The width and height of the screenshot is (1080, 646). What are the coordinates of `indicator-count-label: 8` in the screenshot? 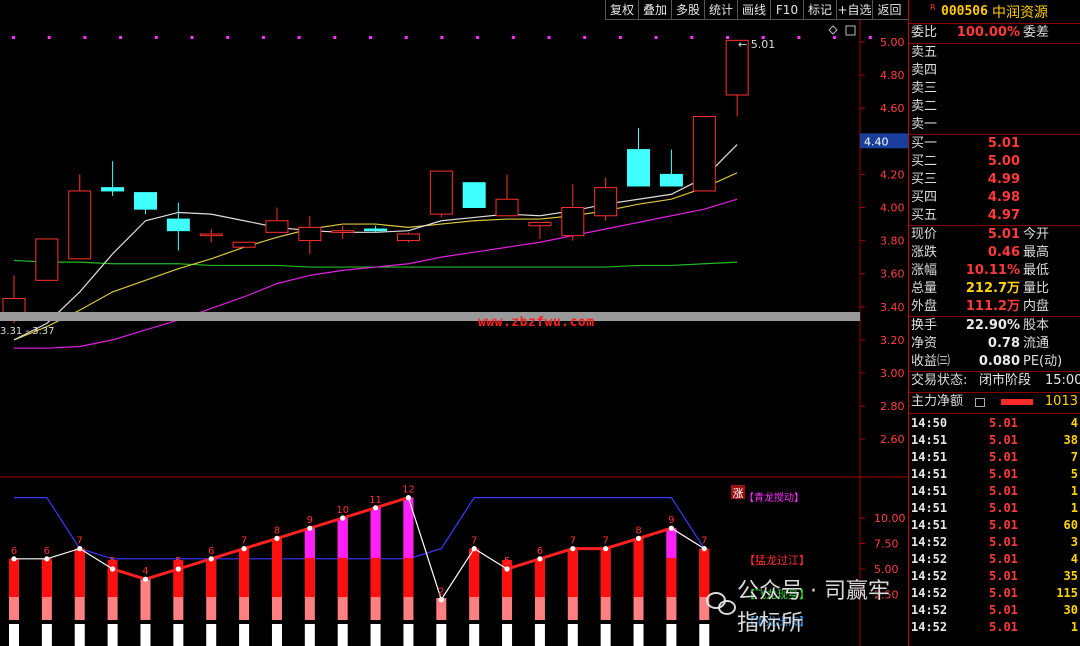 It's located at (638, 530).